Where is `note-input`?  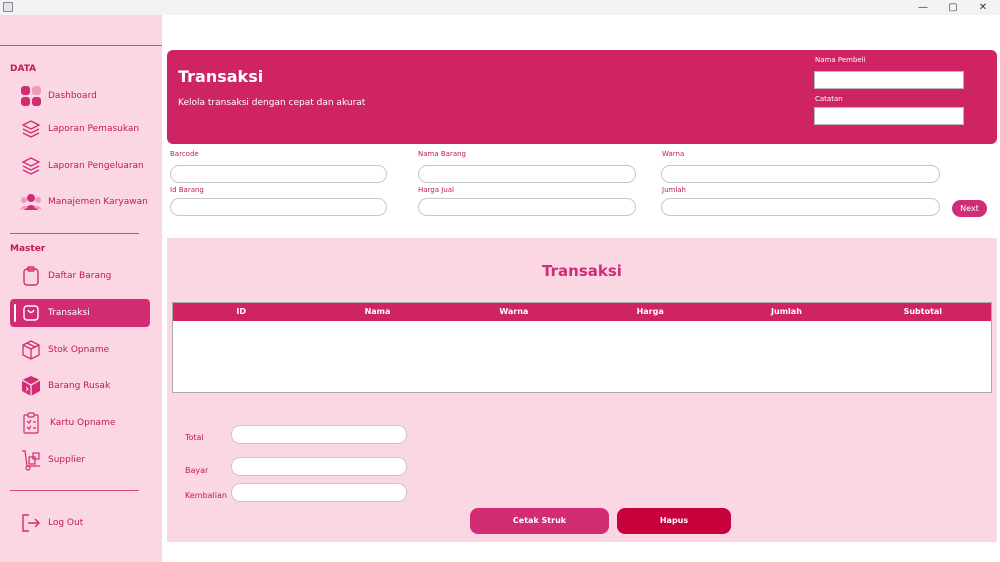
note-input is located at coordinates (889, 116).